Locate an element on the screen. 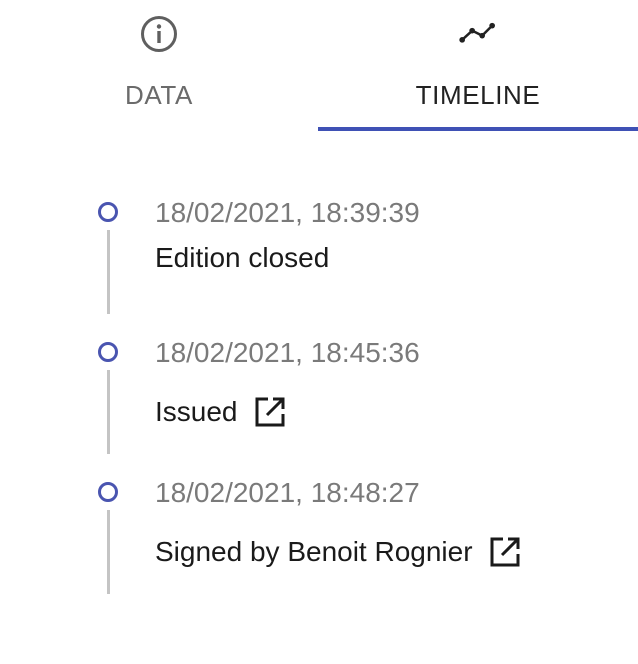 The height and width of the screenshot is (664, 638). event-title: Edition closed is located at coordinates (242, 257).